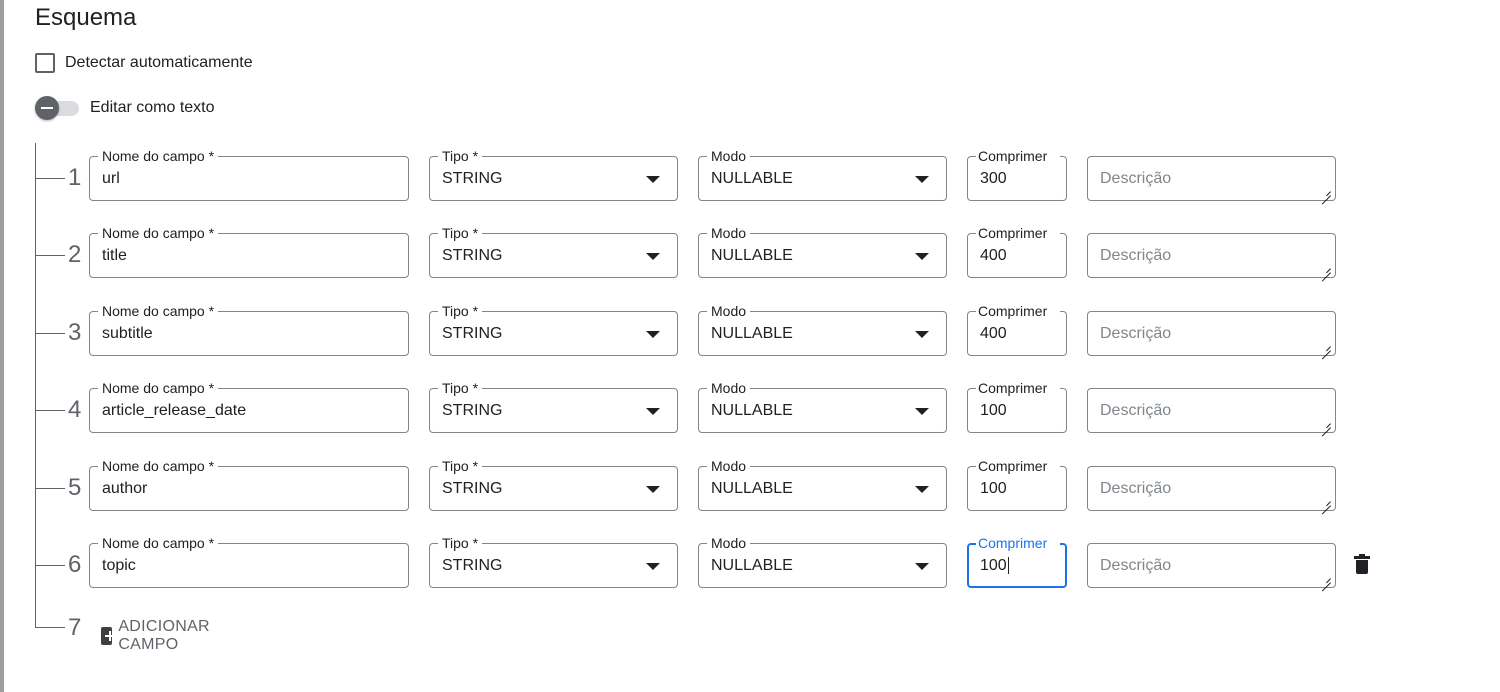 The width and height of the screenshot is (1500, 692). I want to click on edit-as-text-toggle-row: Editar como texto, so click(125, 108).